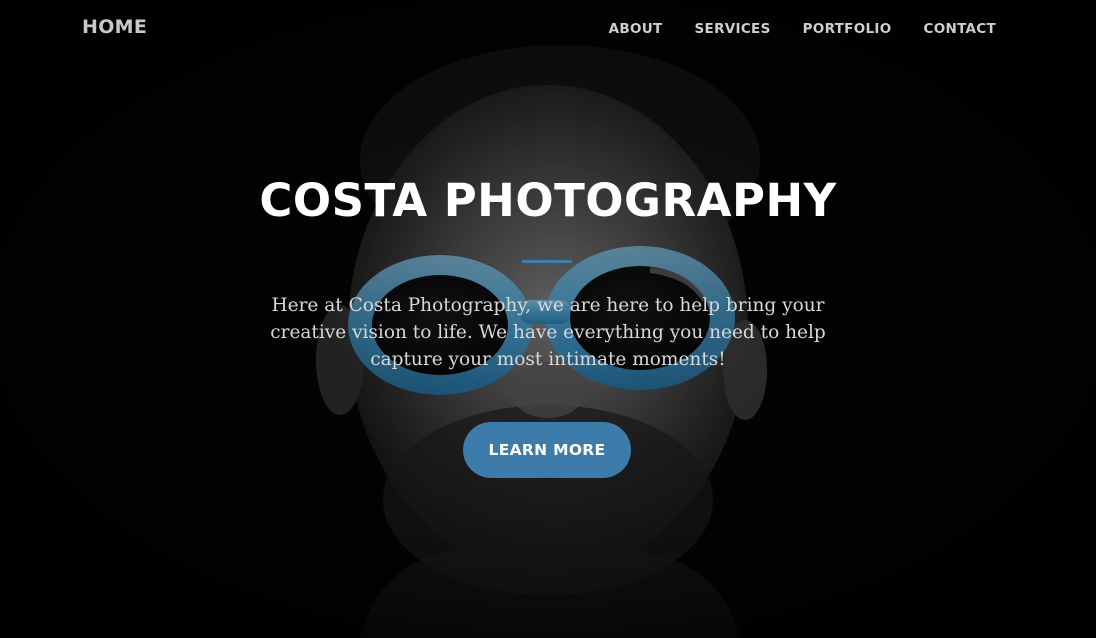 The height and width of the screenshot is (638, 1096). Describe the element at coordinates (548, 200) in the screenshot. I see `hero-title: COSTA PHOTOGRAPHY` at that location.